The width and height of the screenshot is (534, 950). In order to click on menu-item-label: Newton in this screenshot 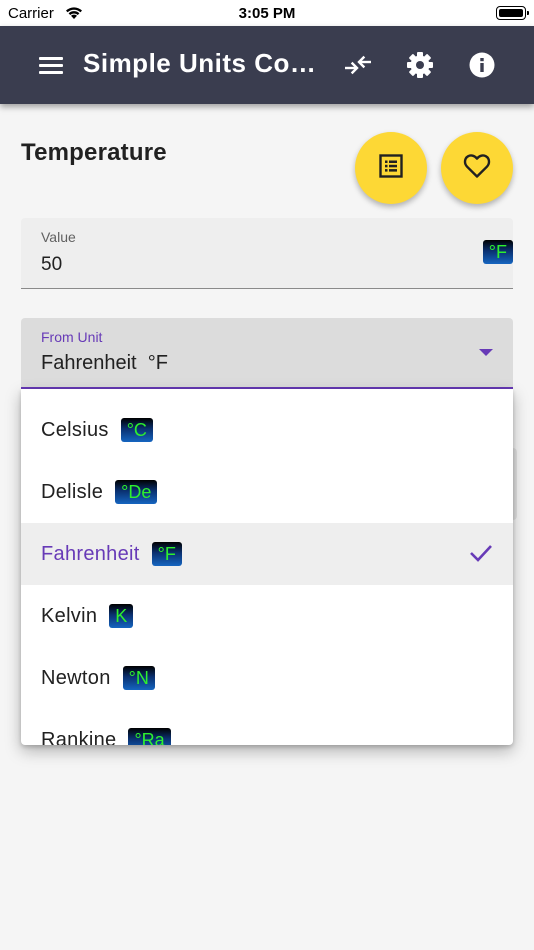, I will do `click(76, 677)`.